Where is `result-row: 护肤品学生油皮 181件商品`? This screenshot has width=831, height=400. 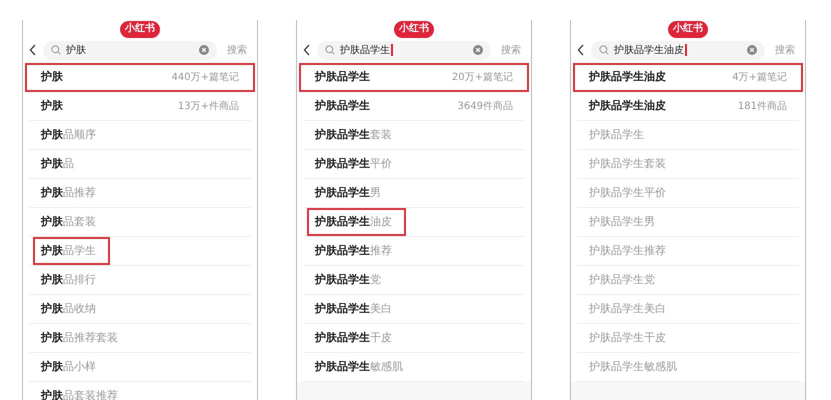
result-row: 护肤品学生油皮 181件商品 is located at coordinates (688, 106).